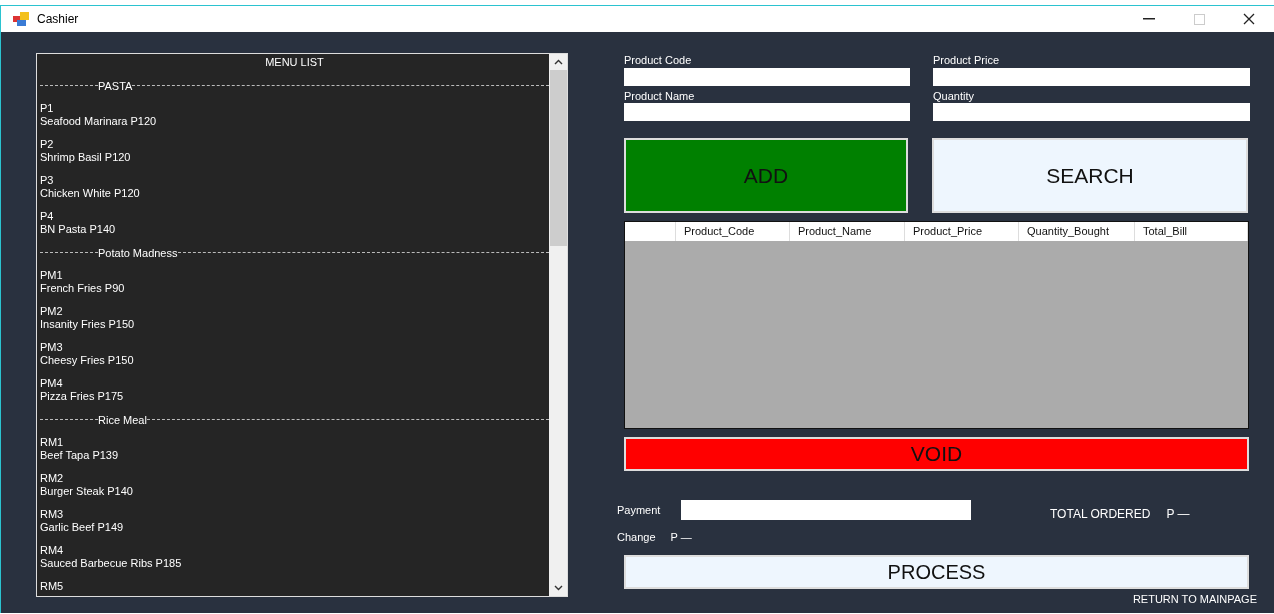  Describe the element at coordinates (733, 231) in the screenshot. I see `column-header: Product_Code` at that location.